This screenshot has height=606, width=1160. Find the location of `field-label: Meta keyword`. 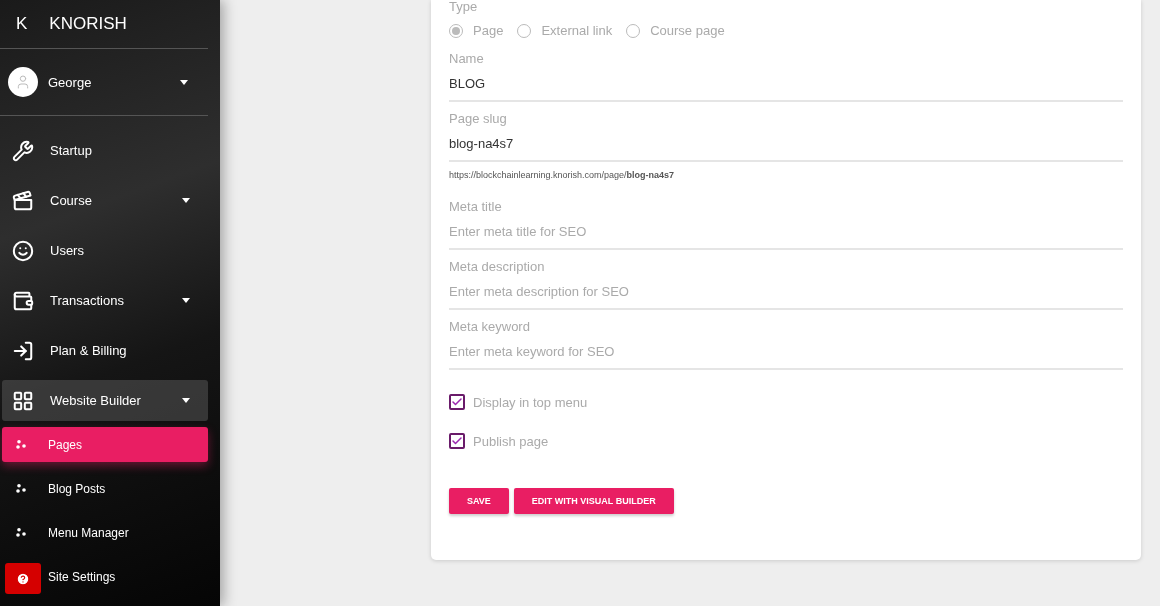

field-label: Meta keyword is located at coordinates (490, 327).